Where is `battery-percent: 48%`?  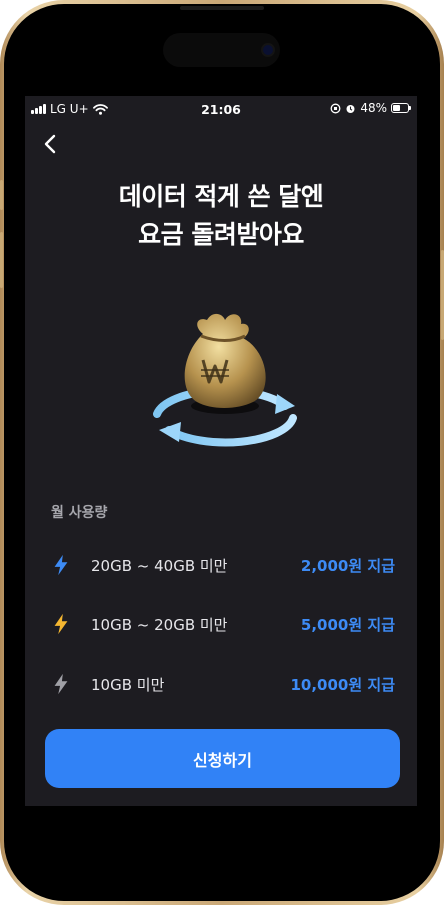 battery-percent: 48% is located at coordinates (373, 108).